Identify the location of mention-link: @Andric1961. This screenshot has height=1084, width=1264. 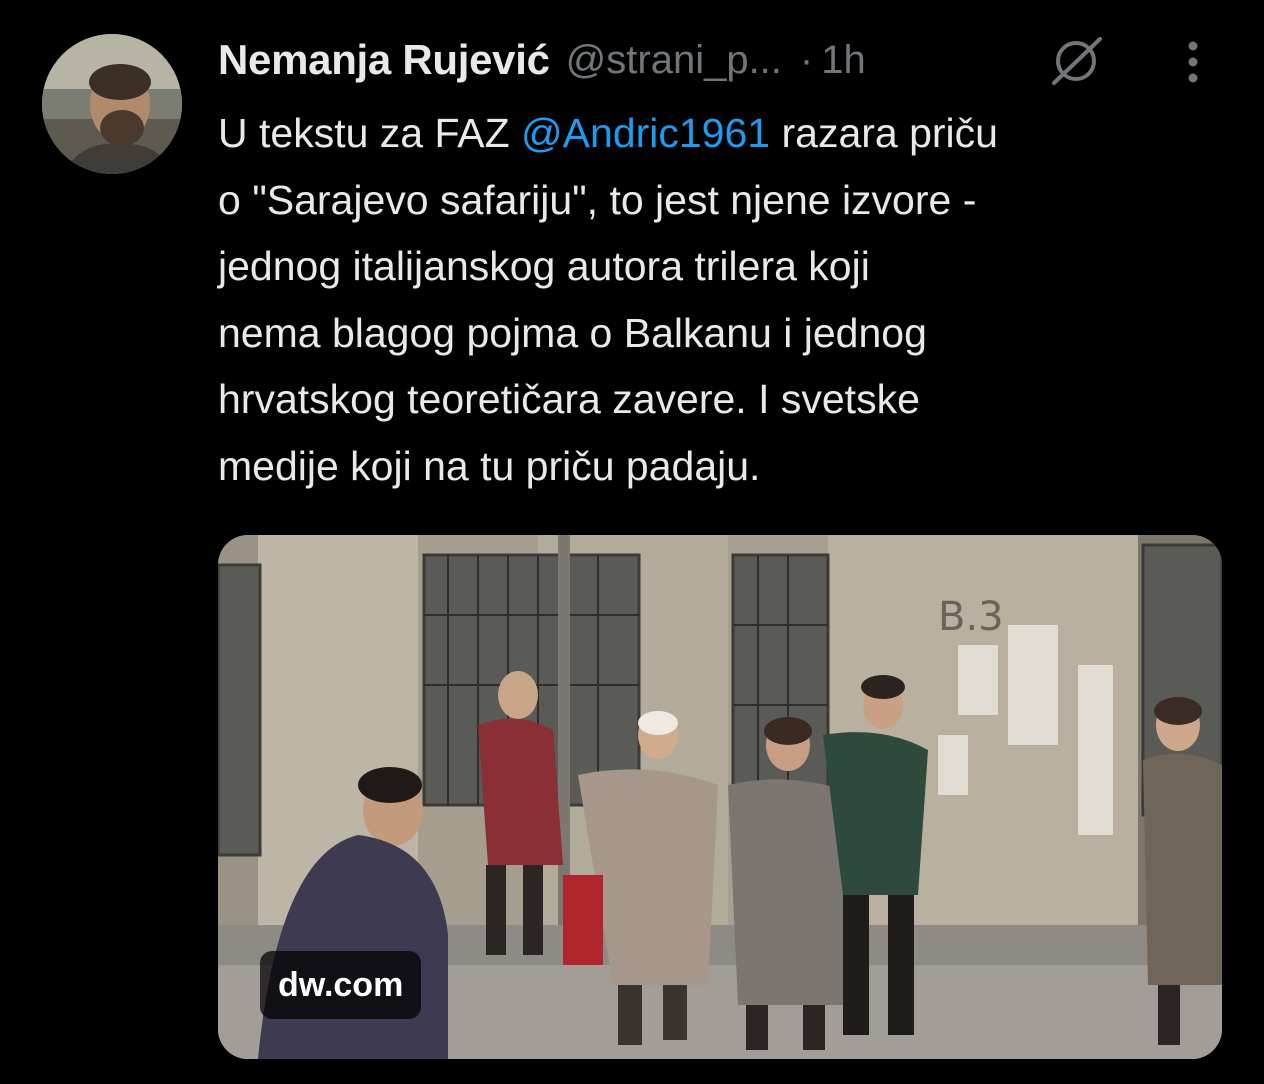
(645, 133).